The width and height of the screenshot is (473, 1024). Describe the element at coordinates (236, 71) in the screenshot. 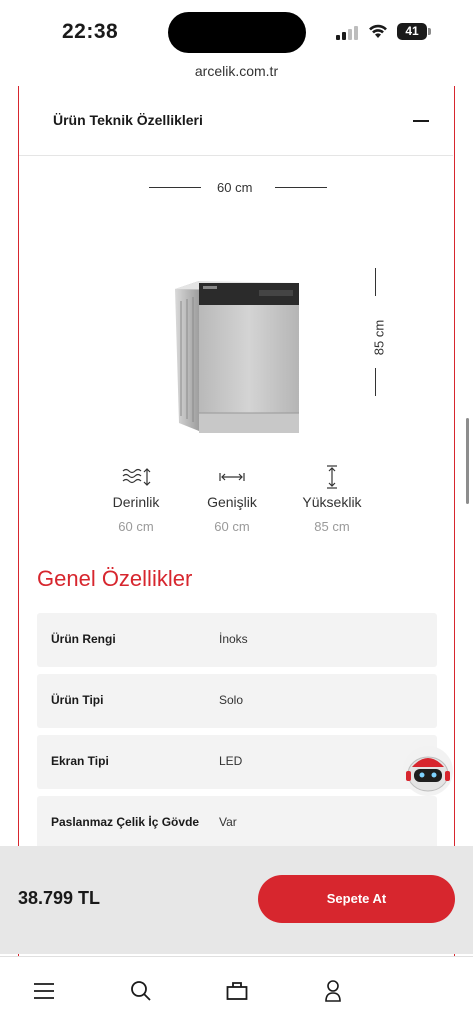

I see `browser-url: arcelik.com.tr` at that location.